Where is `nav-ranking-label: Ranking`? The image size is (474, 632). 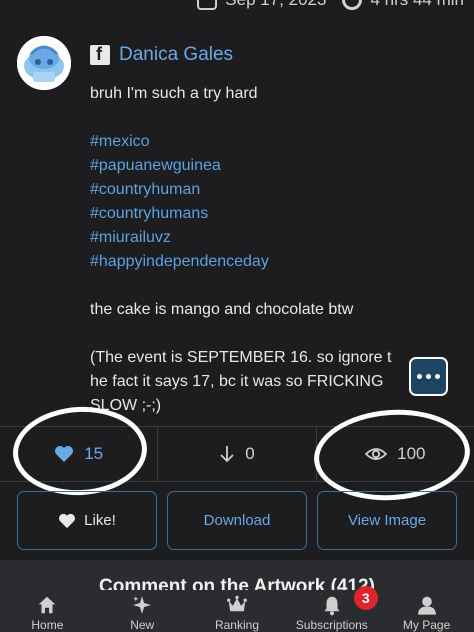
nav-ranking-label: Ranking is located at coordinates (236, 625).